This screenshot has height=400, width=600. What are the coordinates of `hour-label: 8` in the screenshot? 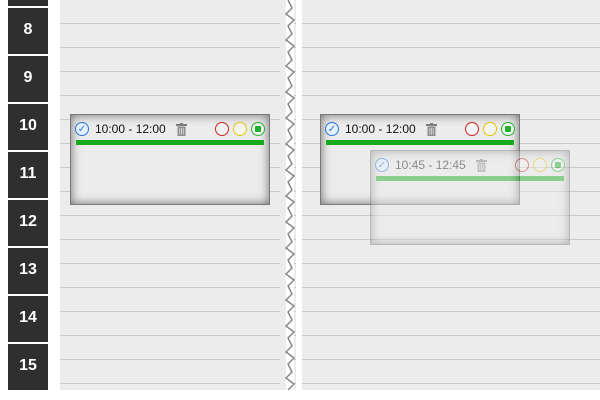 It's located at (28, 29).